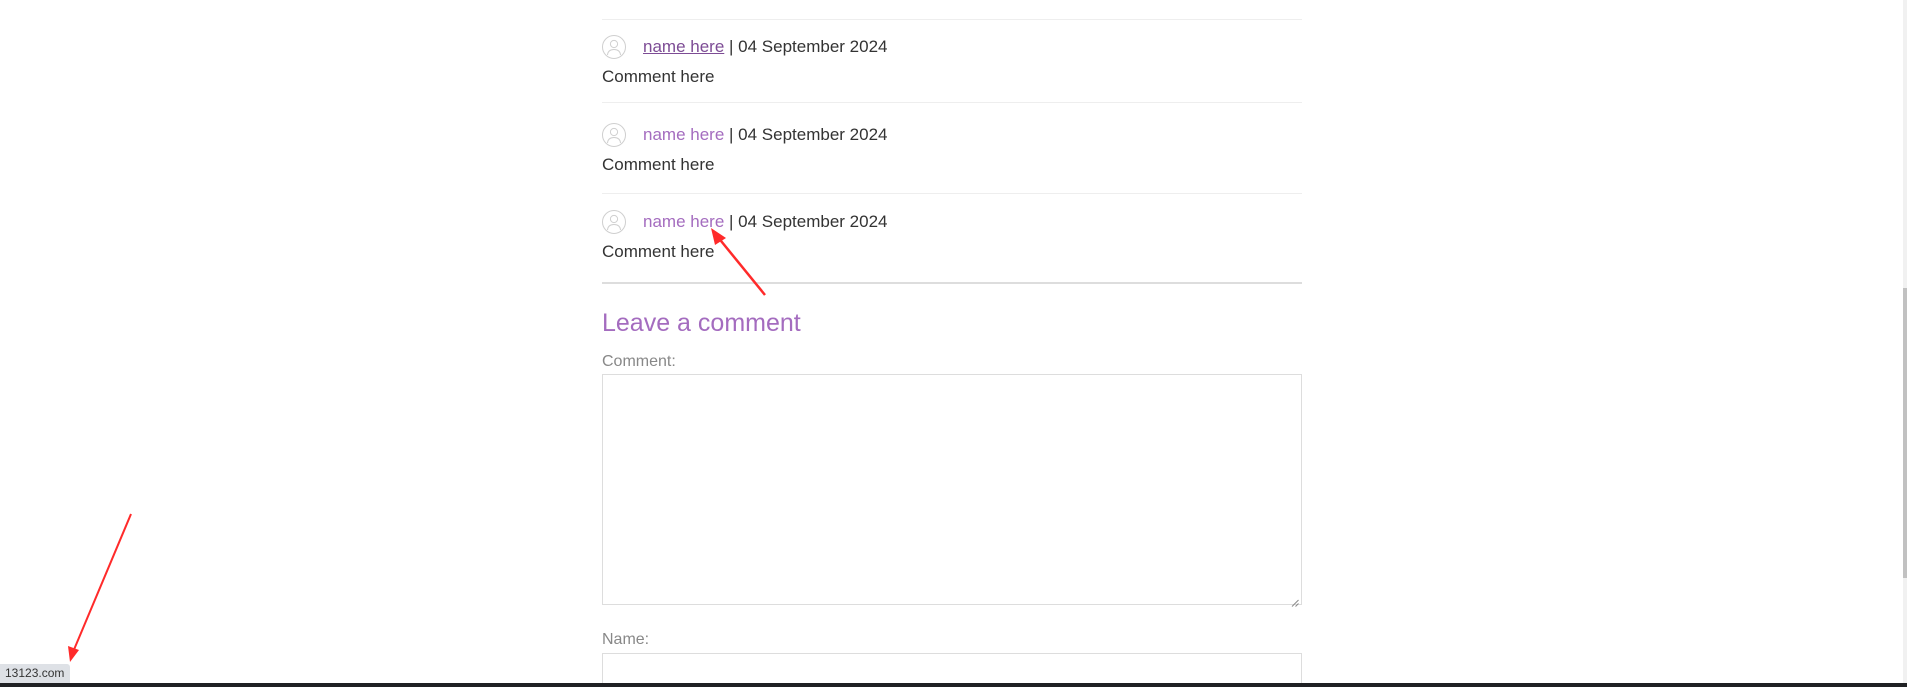 The image size is (1907, 687). Describe the element at coordinates (952, 490) in the screenshot. I see `comment-textarea` at that location.